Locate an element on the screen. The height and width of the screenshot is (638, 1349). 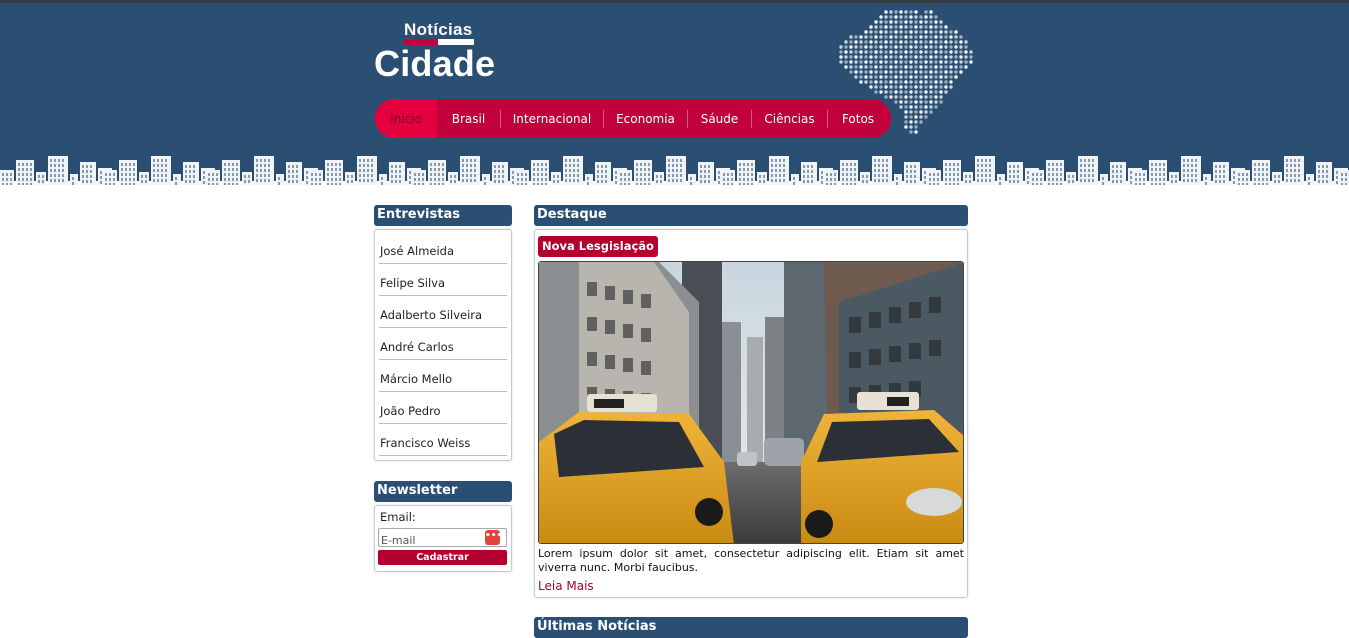
site-logo: Notícias Cidade is located at coordinates (439, 52).